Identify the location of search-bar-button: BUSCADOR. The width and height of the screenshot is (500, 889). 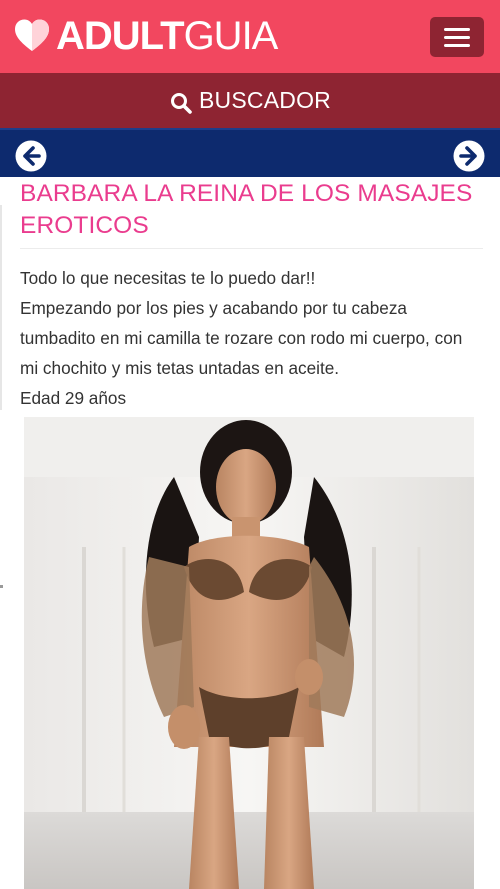
(250, 100).